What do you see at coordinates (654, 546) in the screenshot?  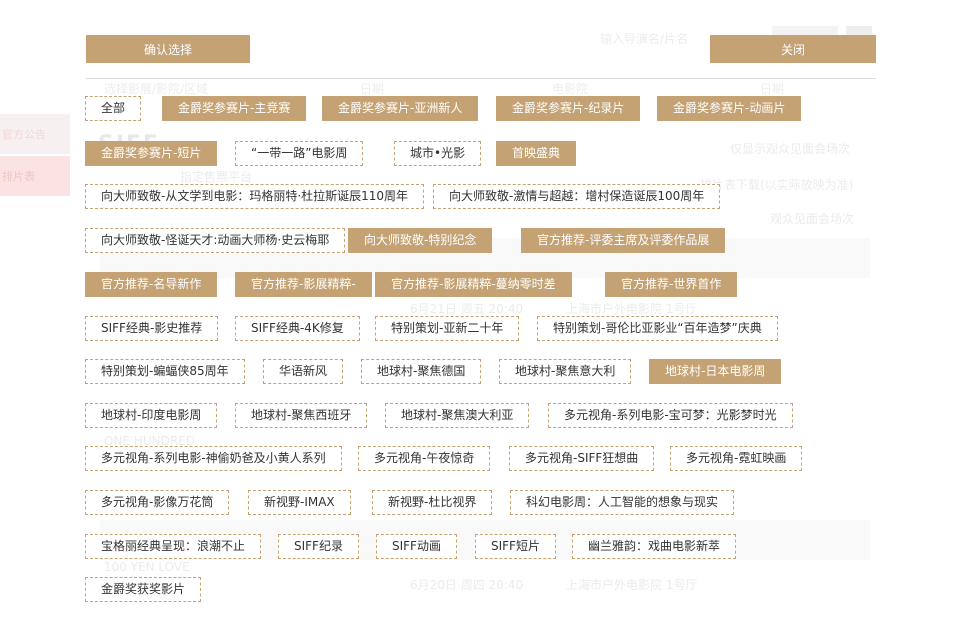 I see `tag: 幽兰雅韵：戏曲电影新萃` at bounding box center [654, 546].